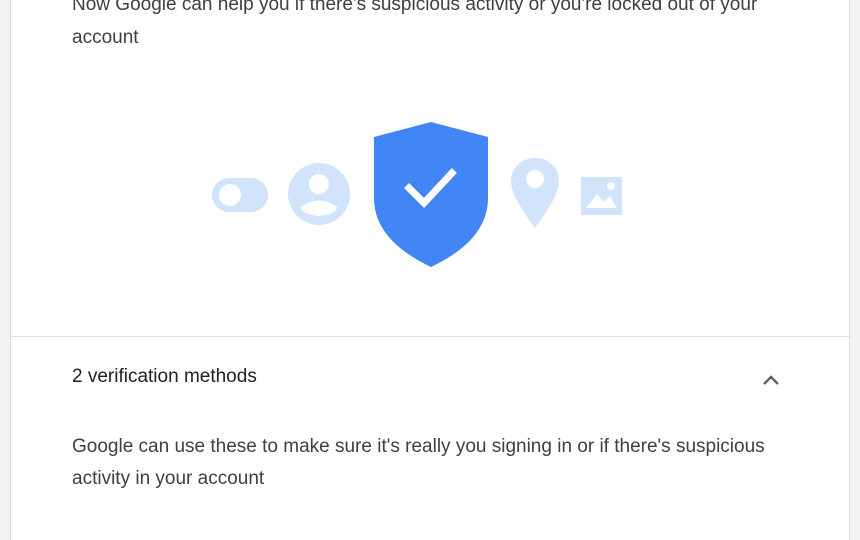 This screenshot has height=540, width=860. I want to click on location-pin-icon, so click(535, 193).